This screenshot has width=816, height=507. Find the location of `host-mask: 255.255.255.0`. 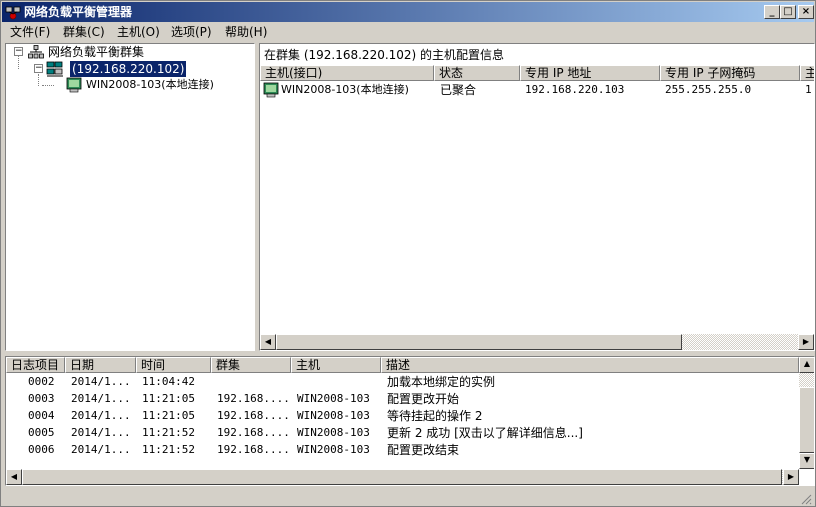

host-mask: 255.255.255.0 is located at coordinates (708, 89).